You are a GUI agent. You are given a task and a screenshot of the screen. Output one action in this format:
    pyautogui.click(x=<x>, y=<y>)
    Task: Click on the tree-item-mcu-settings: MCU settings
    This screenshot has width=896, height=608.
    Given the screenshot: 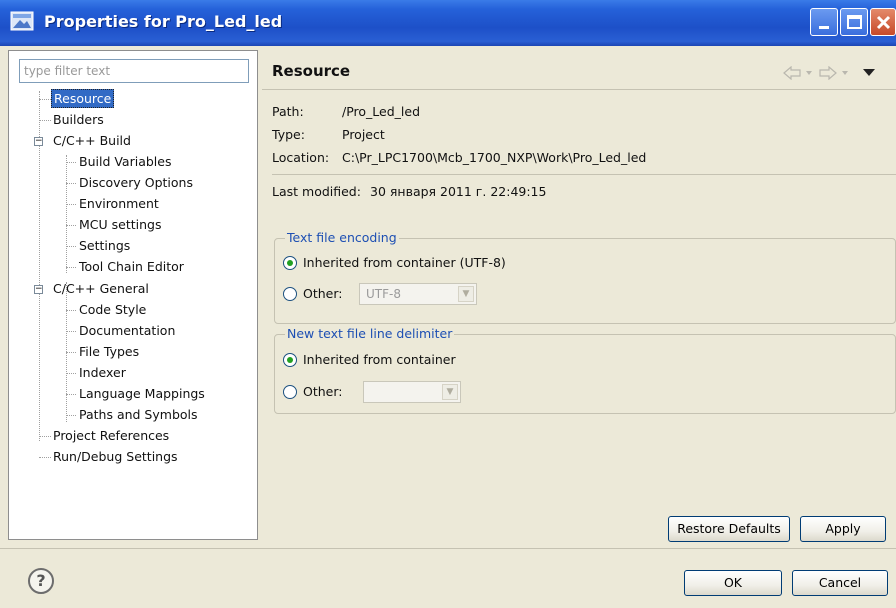 What is the action you would take?
    pyautogui.click(x=120, y=225)
    